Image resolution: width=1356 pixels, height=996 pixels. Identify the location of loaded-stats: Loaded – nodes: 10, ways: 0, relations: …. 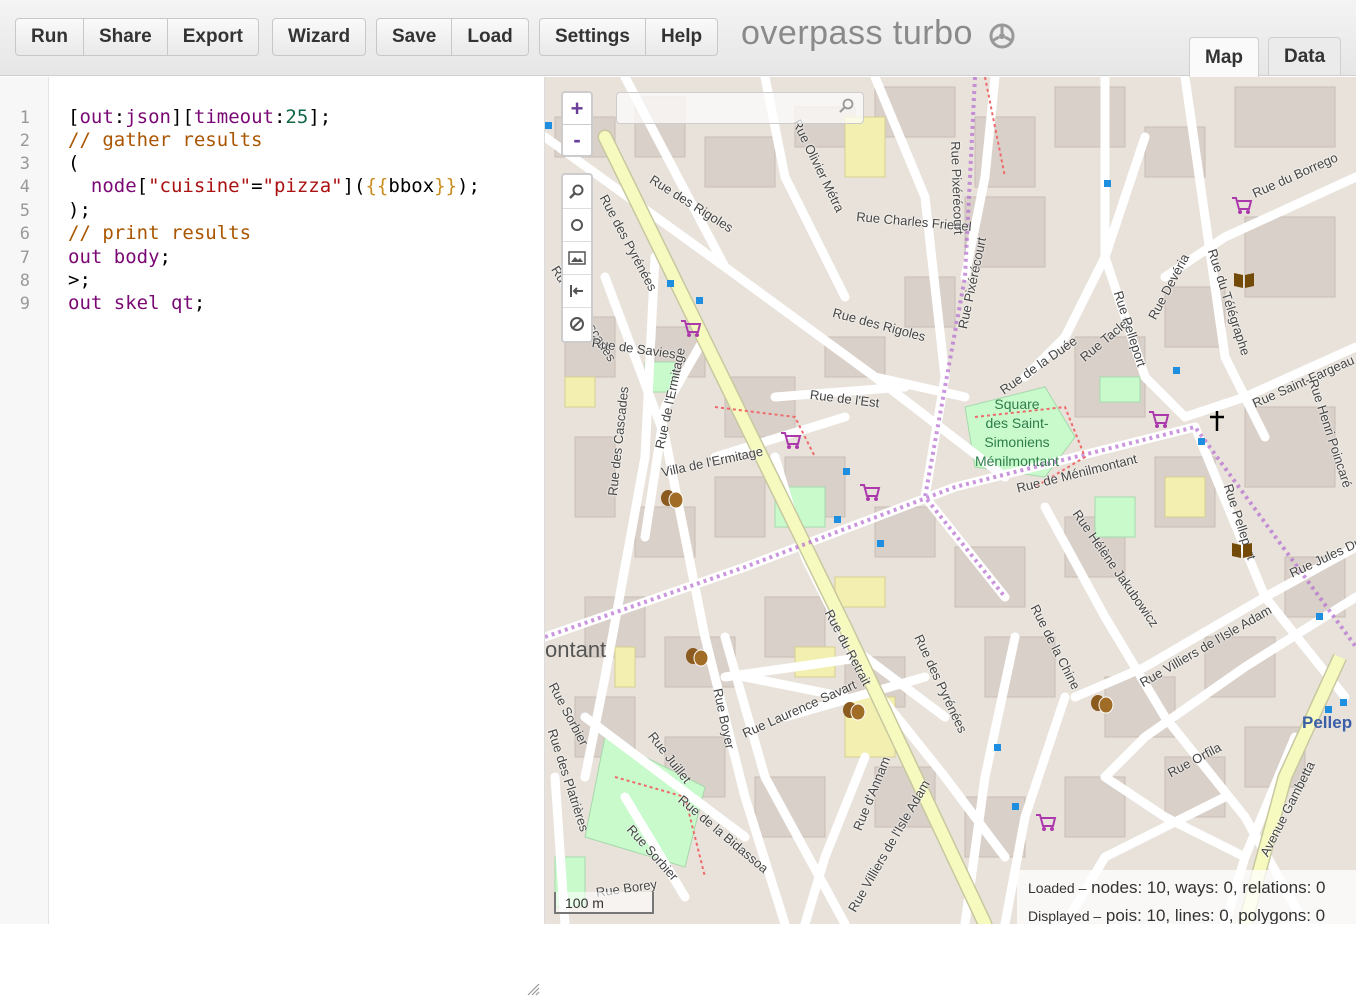
(1192, 888).